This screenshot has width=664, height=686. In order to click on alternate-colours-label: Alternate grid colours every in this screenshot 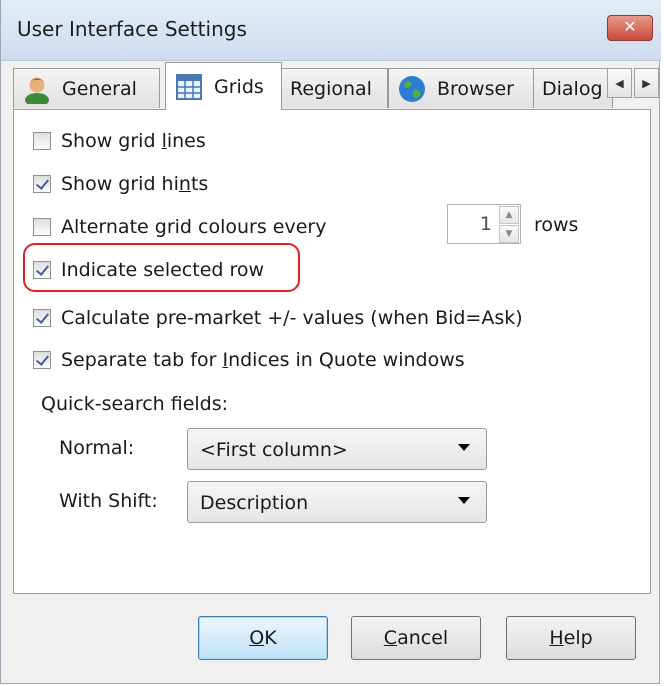, I will do `click(194, 227)`.